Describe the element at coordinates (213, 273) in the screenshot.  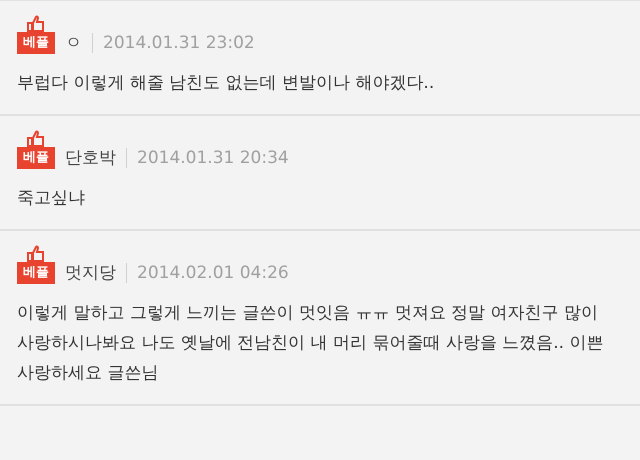
I see `comment-date: 2014.02.01 04:26` at that location.